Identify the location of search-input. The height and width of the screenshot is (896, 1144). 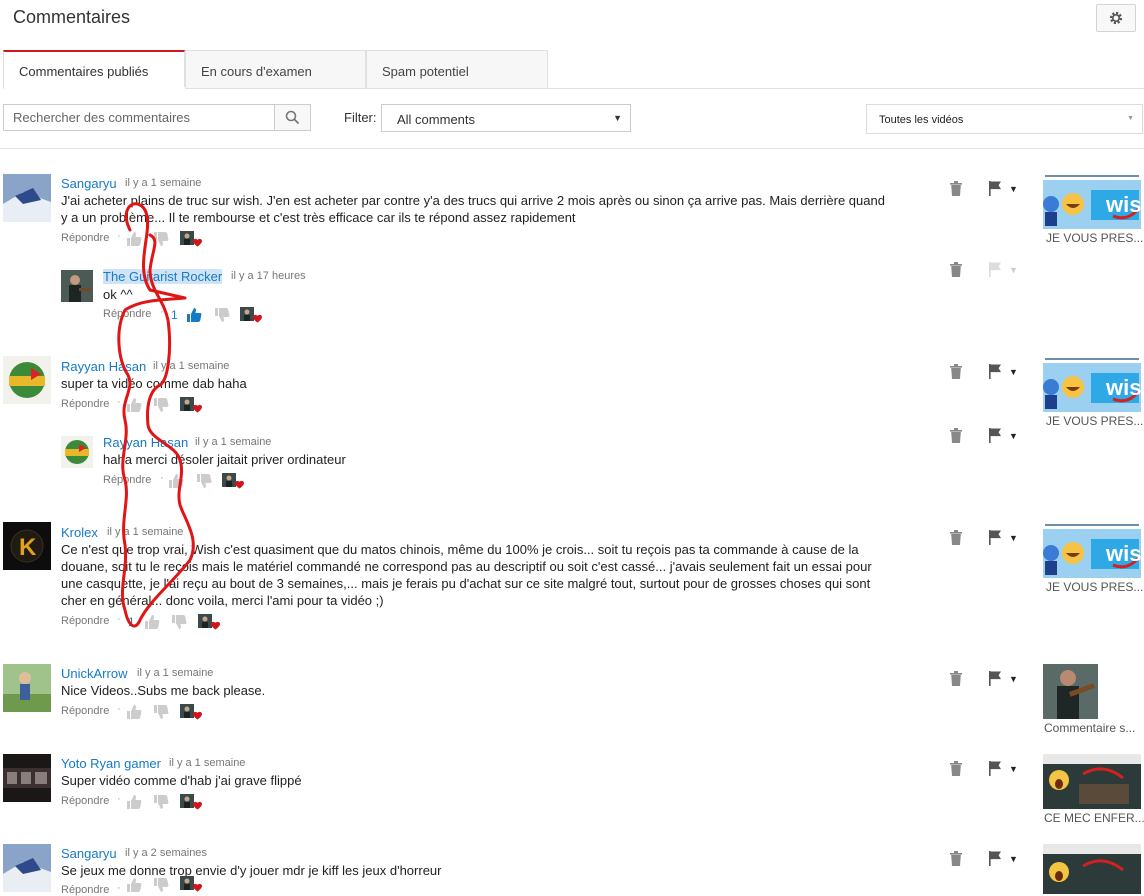
(139, 117).